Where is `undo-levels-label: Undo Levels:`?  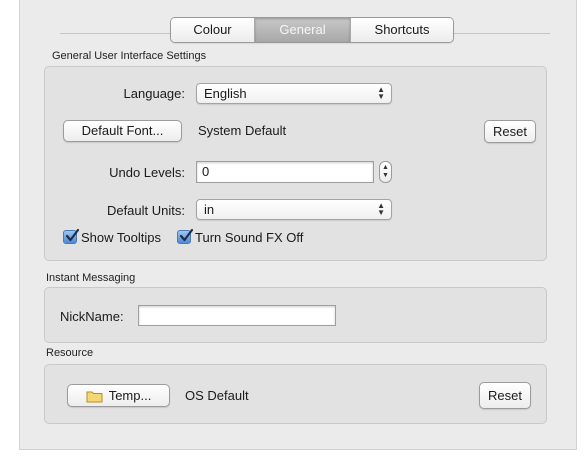 undo-levels-label: Undo Levels: is located at coordinates (147, 172).